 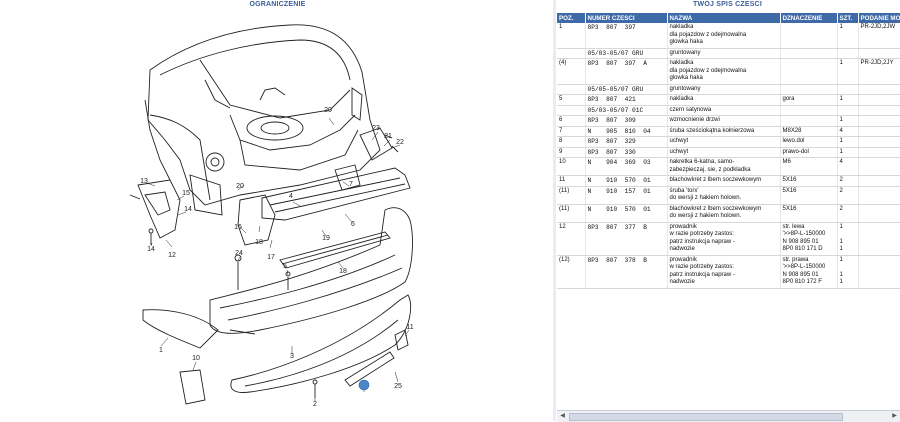 I want to click on cell-part-number: N 904 369 03, so click(x=626, y=166).